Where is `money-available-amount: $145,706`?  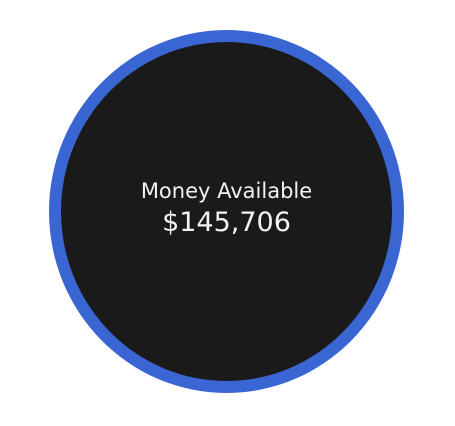
money-available-amount: $145,706 is located at coordinates (226, 222).